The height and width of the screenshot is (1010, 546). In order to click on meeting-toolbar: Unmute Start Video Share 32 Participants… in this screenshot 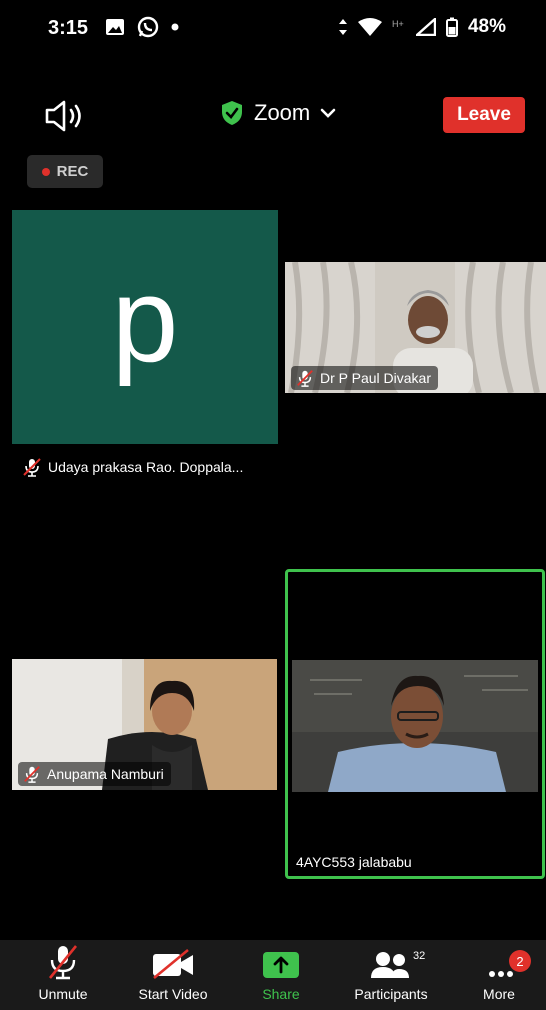, I will do `click(273, 975)`.